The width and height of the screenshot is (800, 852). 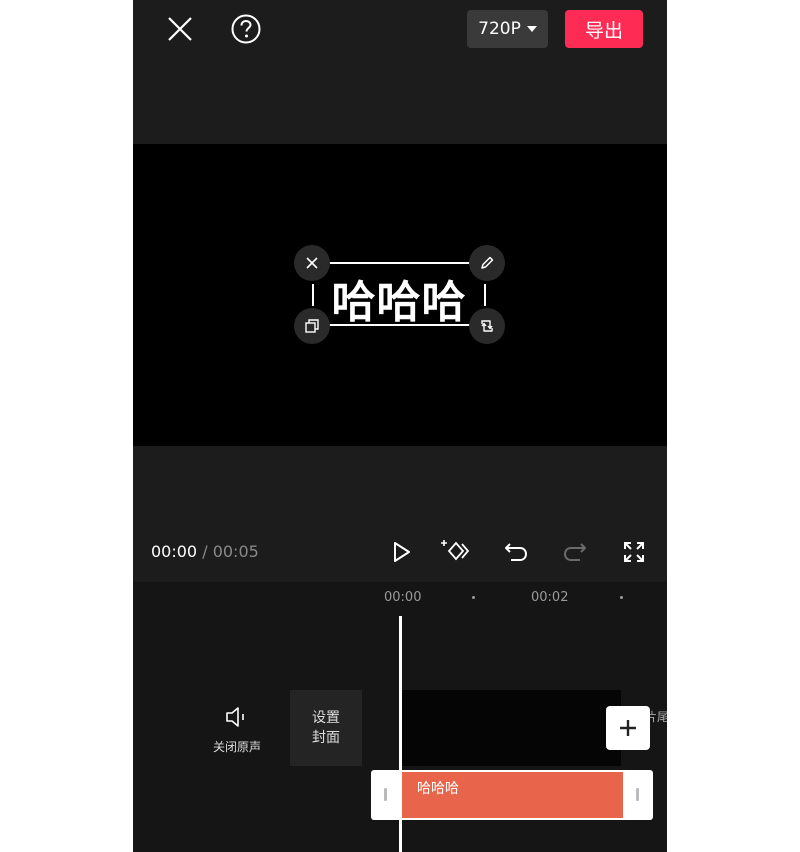 I want to click on edit-pencil-icon, so click(x=487, y=263).